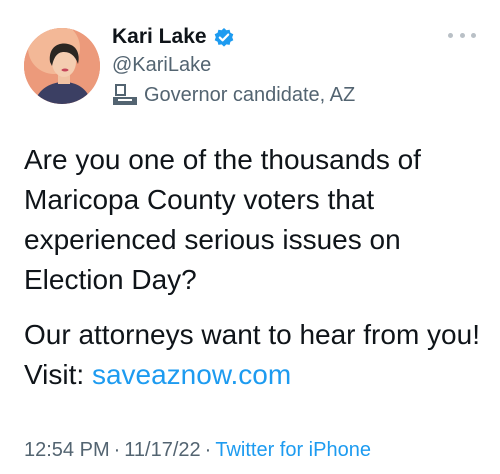 This screenshot has width=500, height=474. Describe the element at coordinates (159, 37) in the screenshot. I see `display-name: Kari Lake` at that location.